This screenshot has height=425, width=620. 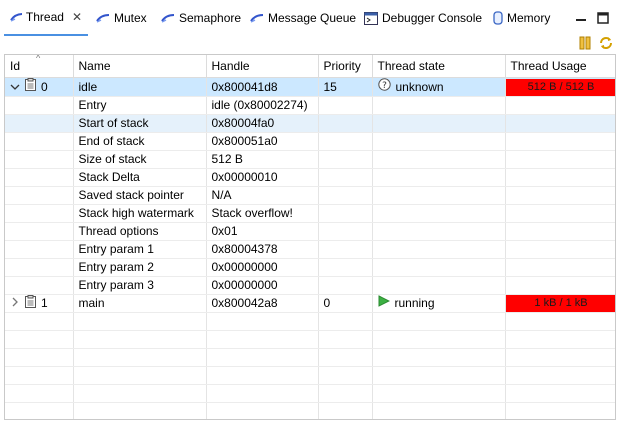 What do you see at coordinates (77, 17) in the screenshot?
I see `close-icon: ✕` at bounding box center [77, 17].